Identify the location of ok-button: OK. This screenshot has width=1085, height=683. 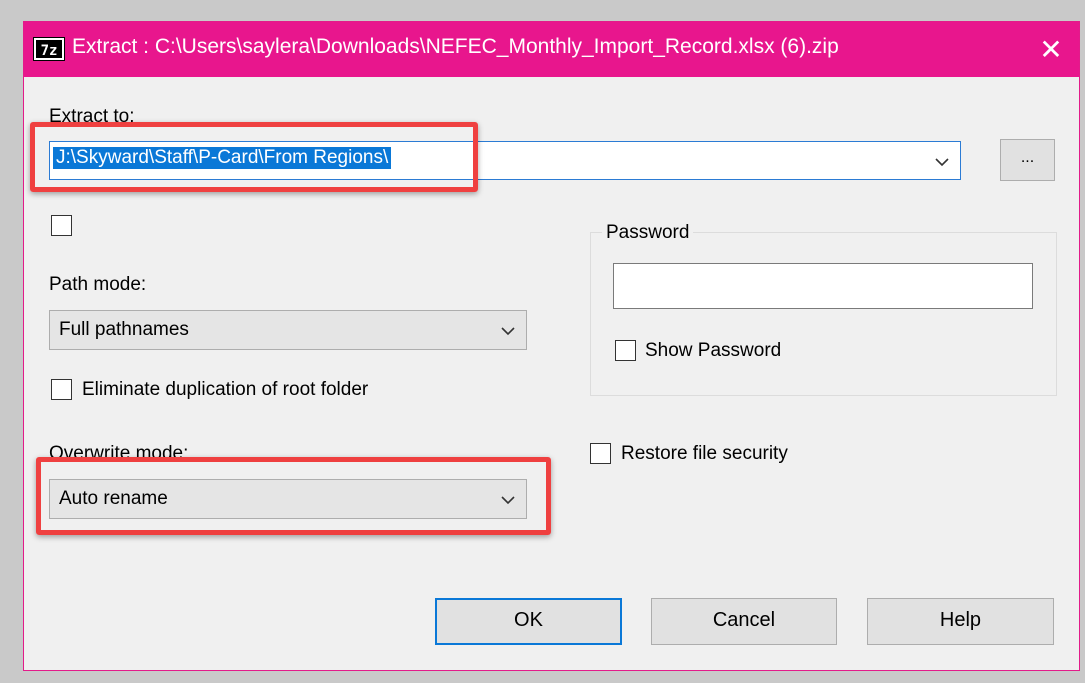
(528, 621).